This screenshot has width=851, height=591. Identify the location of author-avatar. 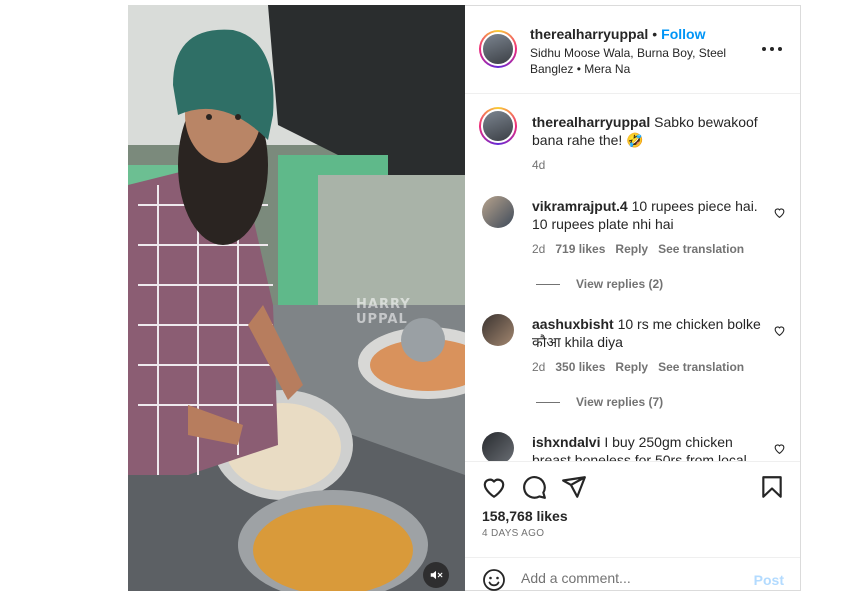
(498, 49).